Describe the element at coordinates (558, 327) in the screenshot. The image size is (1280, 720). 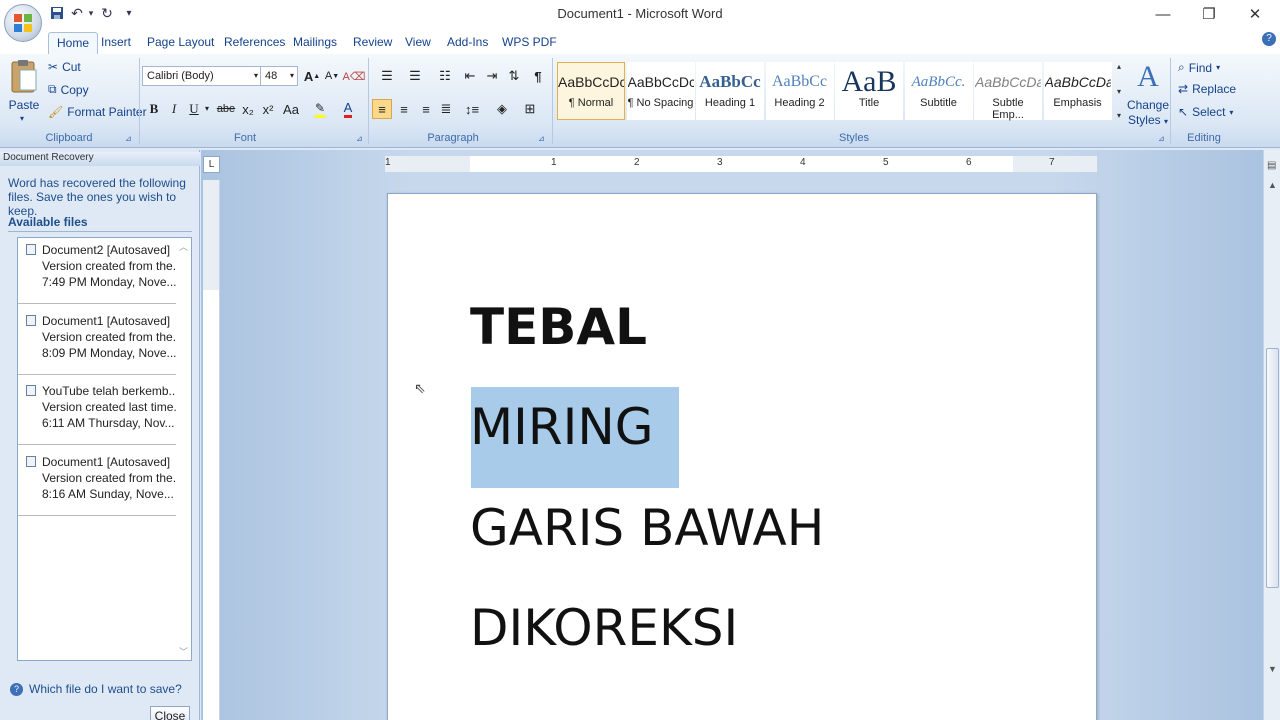
I see `document-line-bold: TEBAL` at that location.